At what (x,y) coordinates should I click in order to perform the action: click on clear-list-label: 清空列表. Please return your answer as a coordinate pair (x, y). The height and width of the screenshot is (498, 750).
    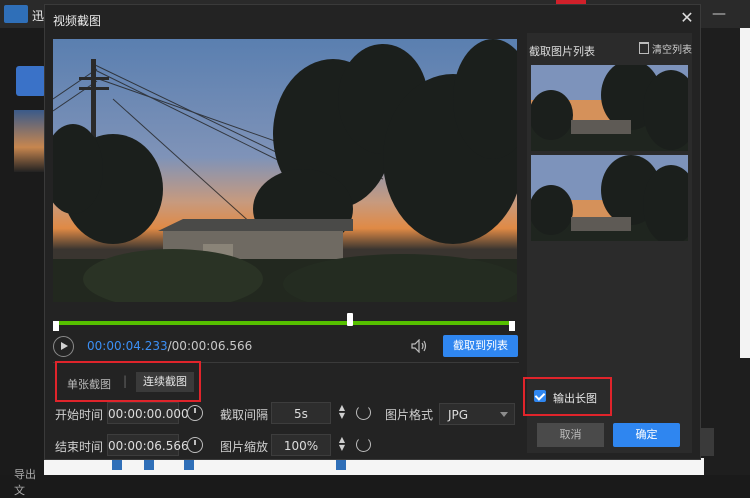
    Looking at the image, I should click on (672, 50).